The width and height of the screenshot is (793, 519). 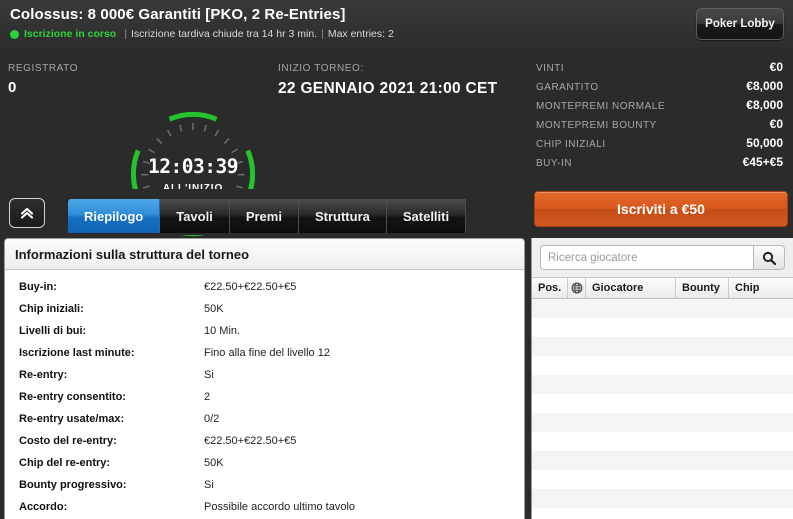 I want to click on info-row: Bounty progressivo: Si, so click(x=264, y=485).